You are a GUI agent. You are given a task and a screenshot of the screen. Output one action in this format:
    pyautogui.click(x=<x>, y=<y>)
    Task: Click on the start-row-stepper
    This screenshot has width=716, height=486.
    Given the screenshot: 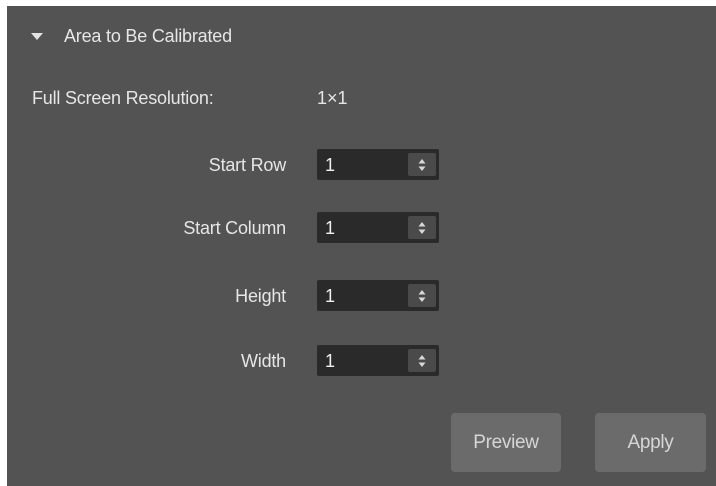 What is the action you would take?
    pyautogui.click(x=422, y=164)
    